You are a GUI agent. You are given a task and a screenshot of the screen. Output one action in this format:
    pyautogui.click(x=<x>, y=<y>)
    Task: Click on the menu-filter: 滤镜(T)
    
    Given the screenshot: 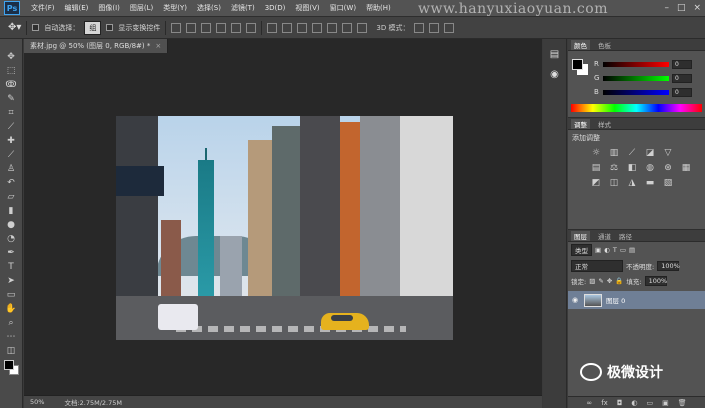 What is the action you would take?
    pyautogui.click(x=243, y=8)
    